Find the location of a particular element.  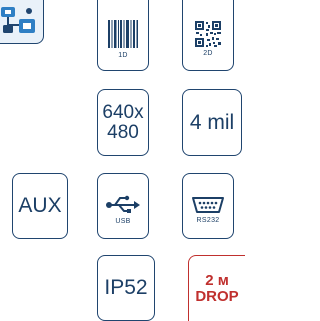

usb-tile: USB is located at coordinates (123, 206).